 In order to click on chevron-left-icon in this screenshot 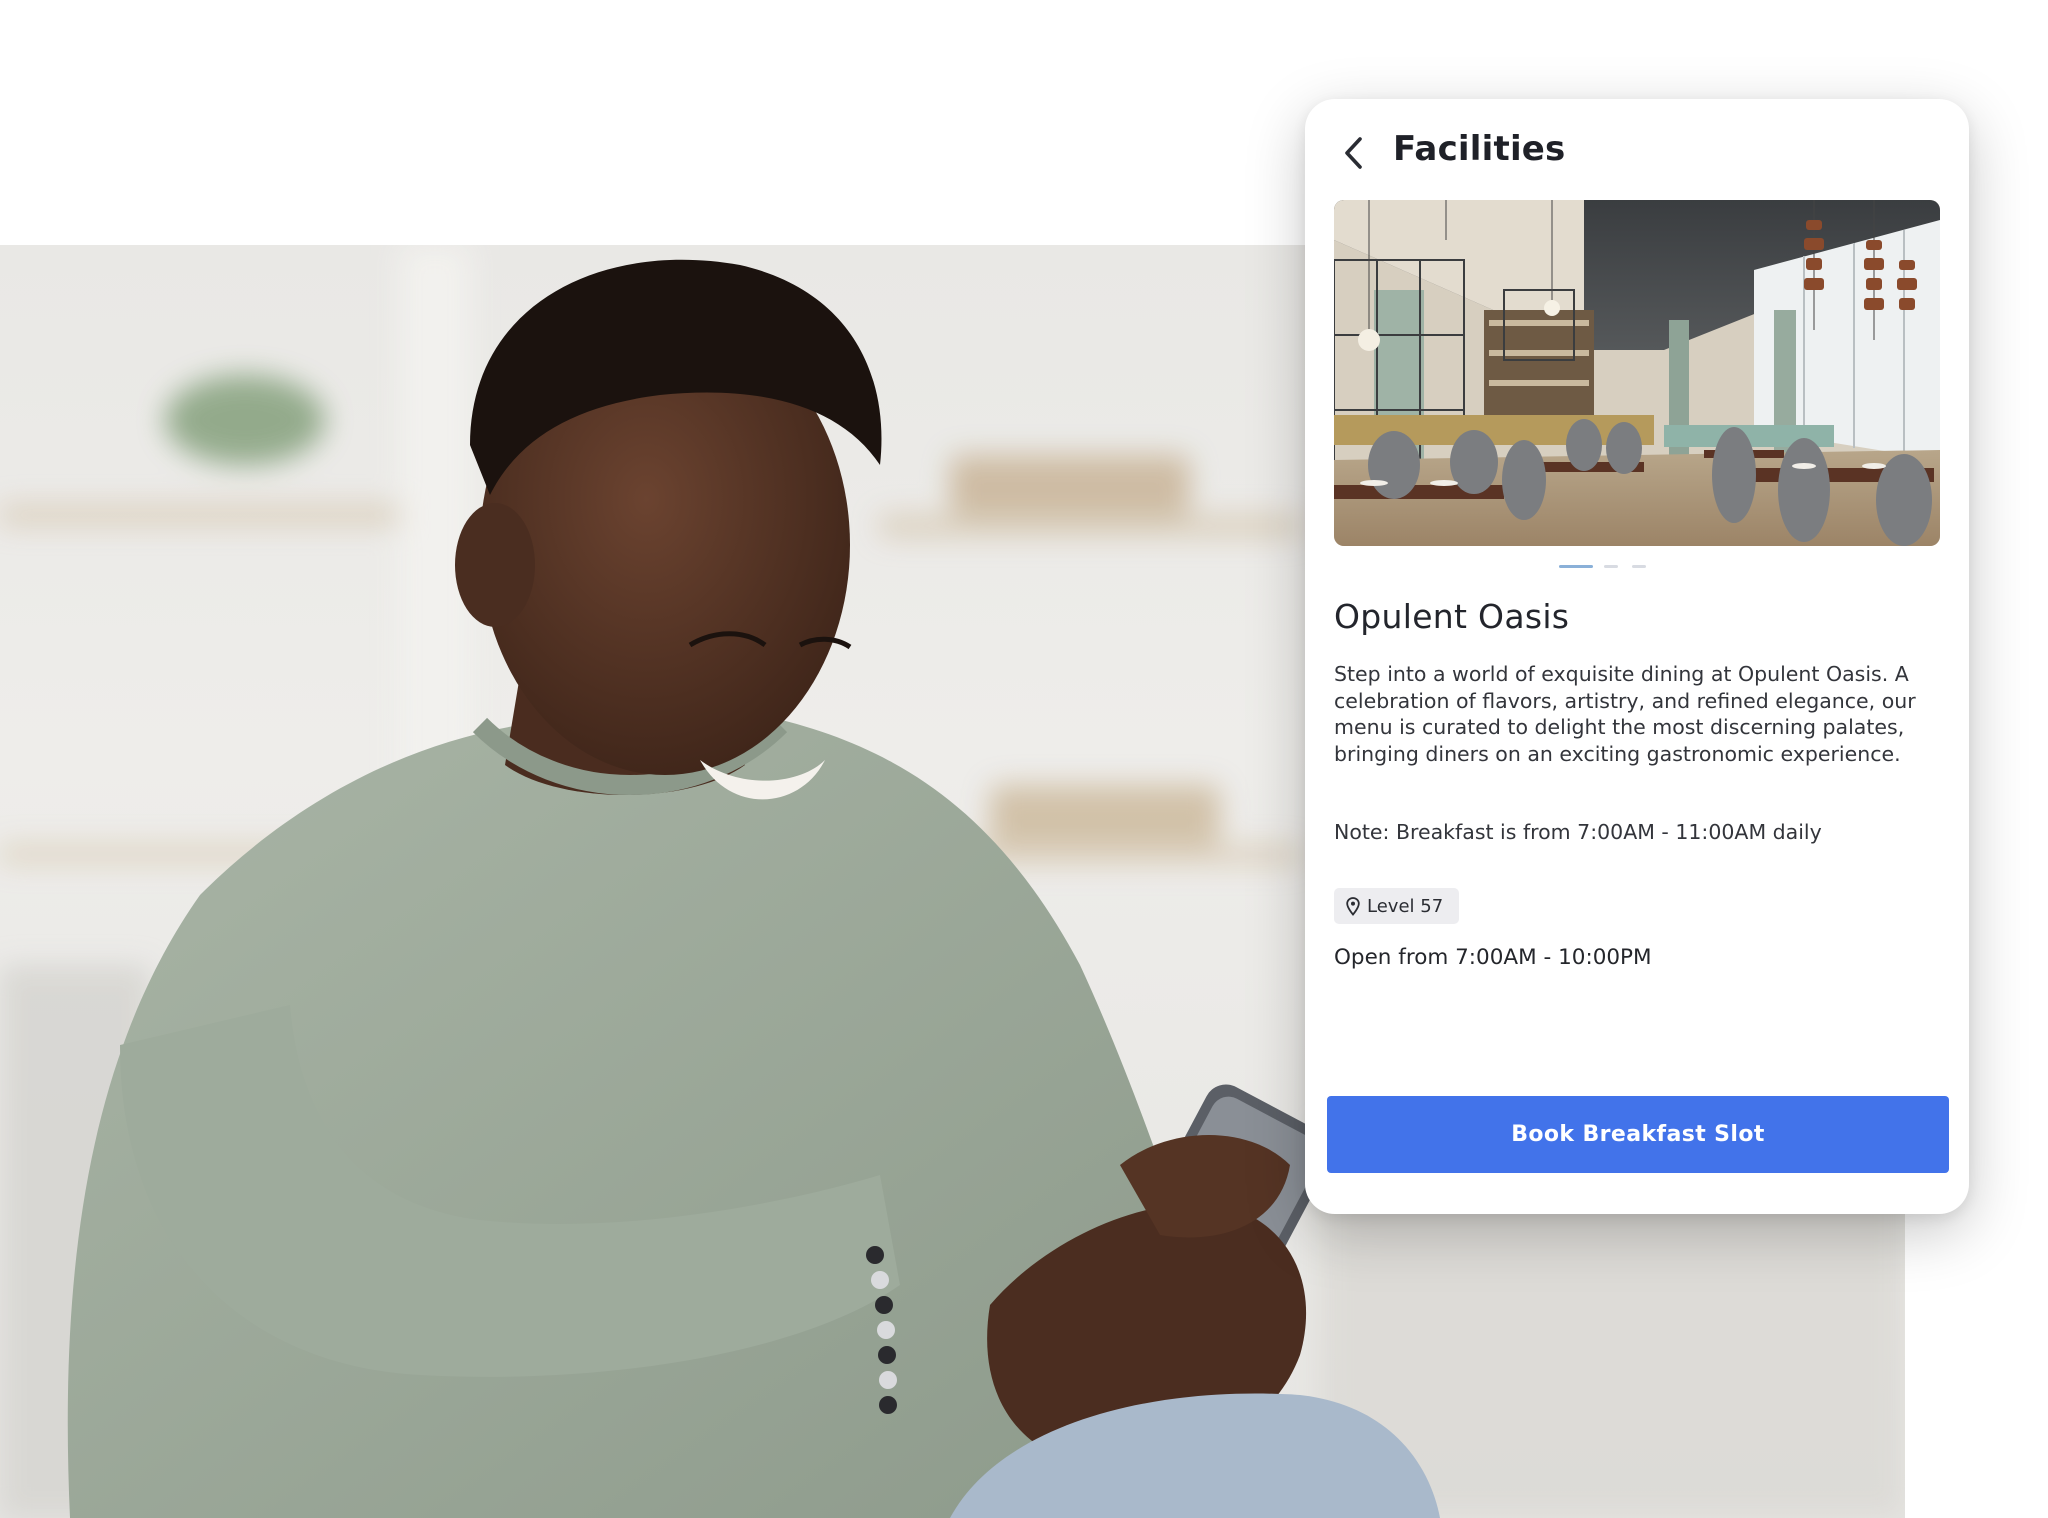, I will do `click(1353, 153)`.